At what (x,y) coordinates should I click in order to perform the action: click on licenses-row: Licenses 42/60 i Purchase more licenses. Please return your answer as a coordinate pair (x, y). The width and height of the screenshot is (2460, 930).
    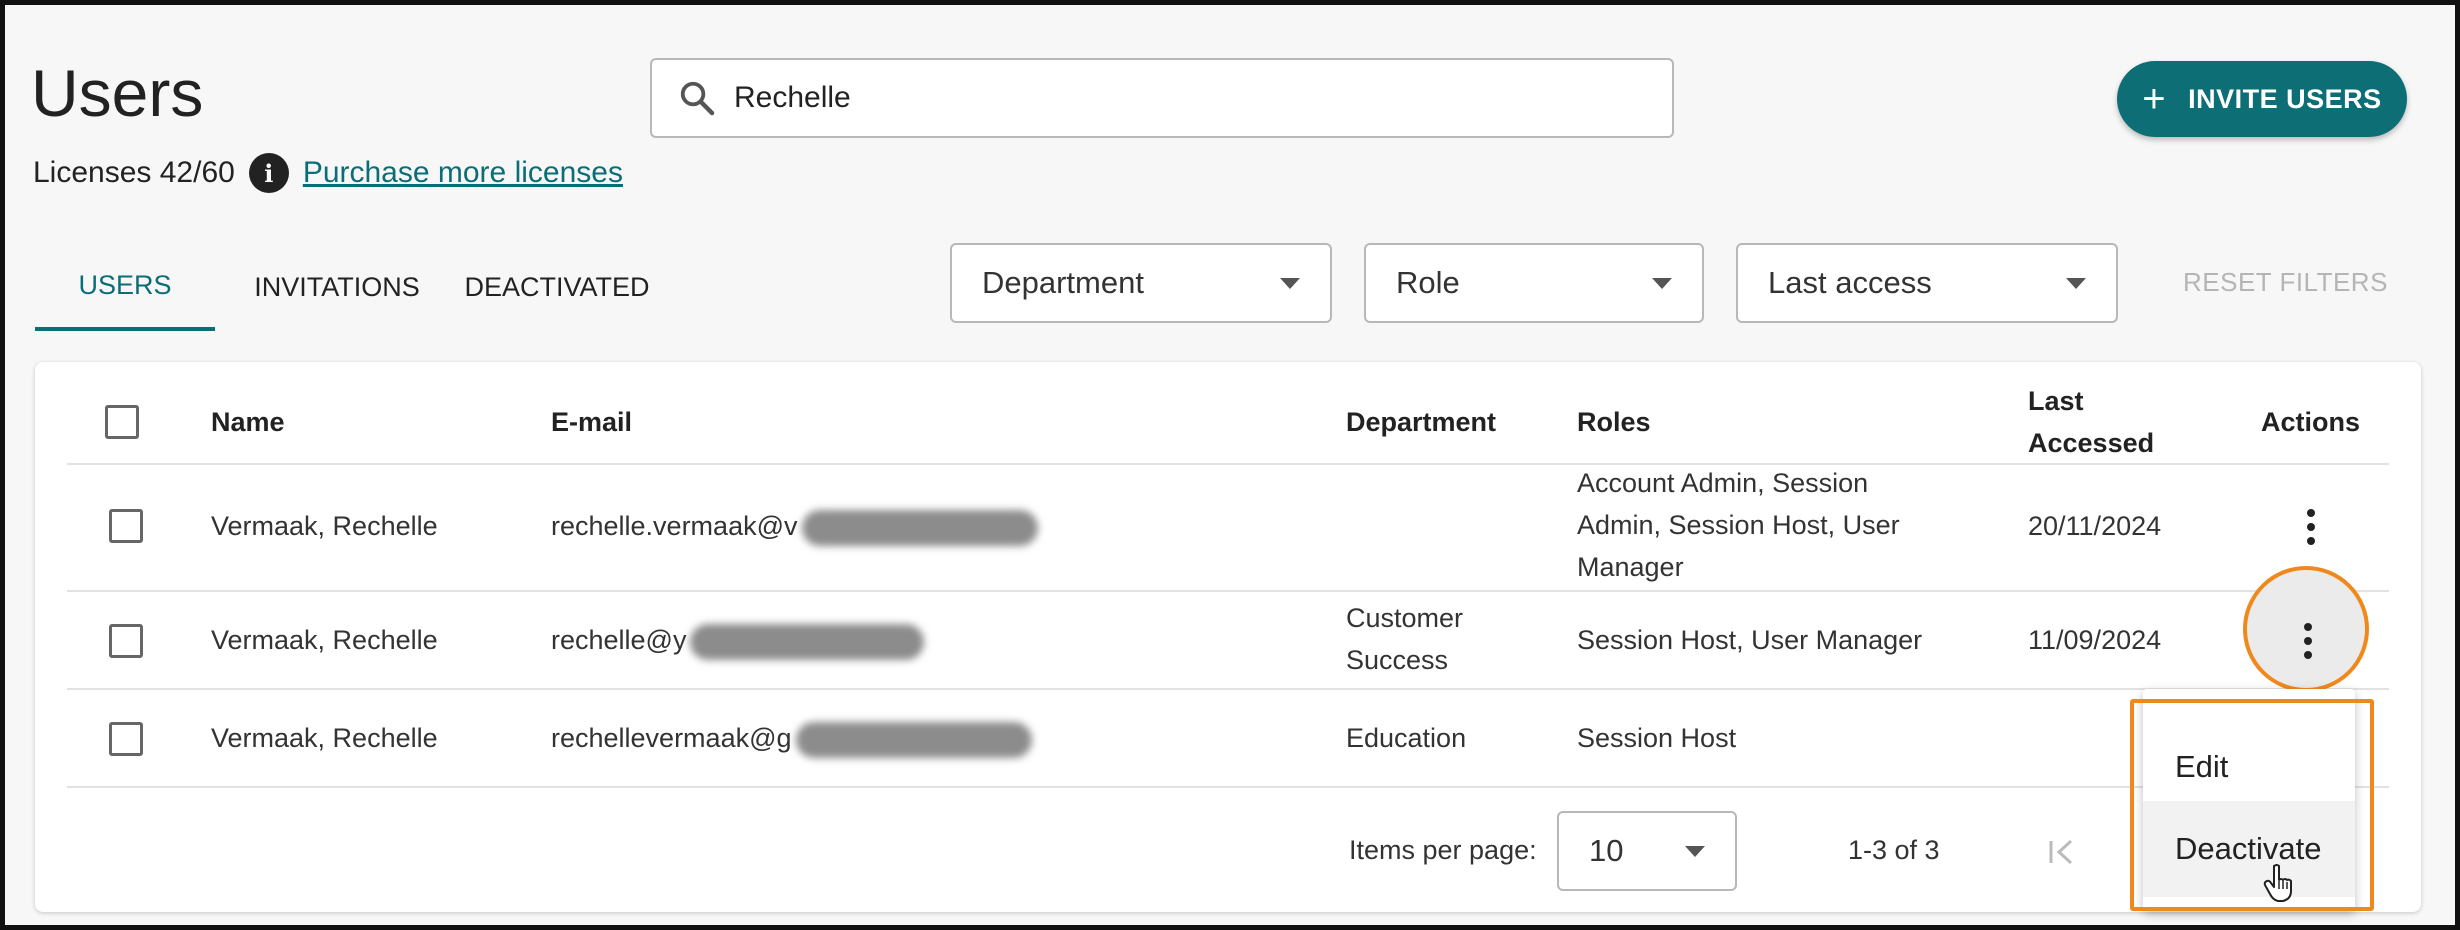
    Looking at the image, I should click on (328, 173).